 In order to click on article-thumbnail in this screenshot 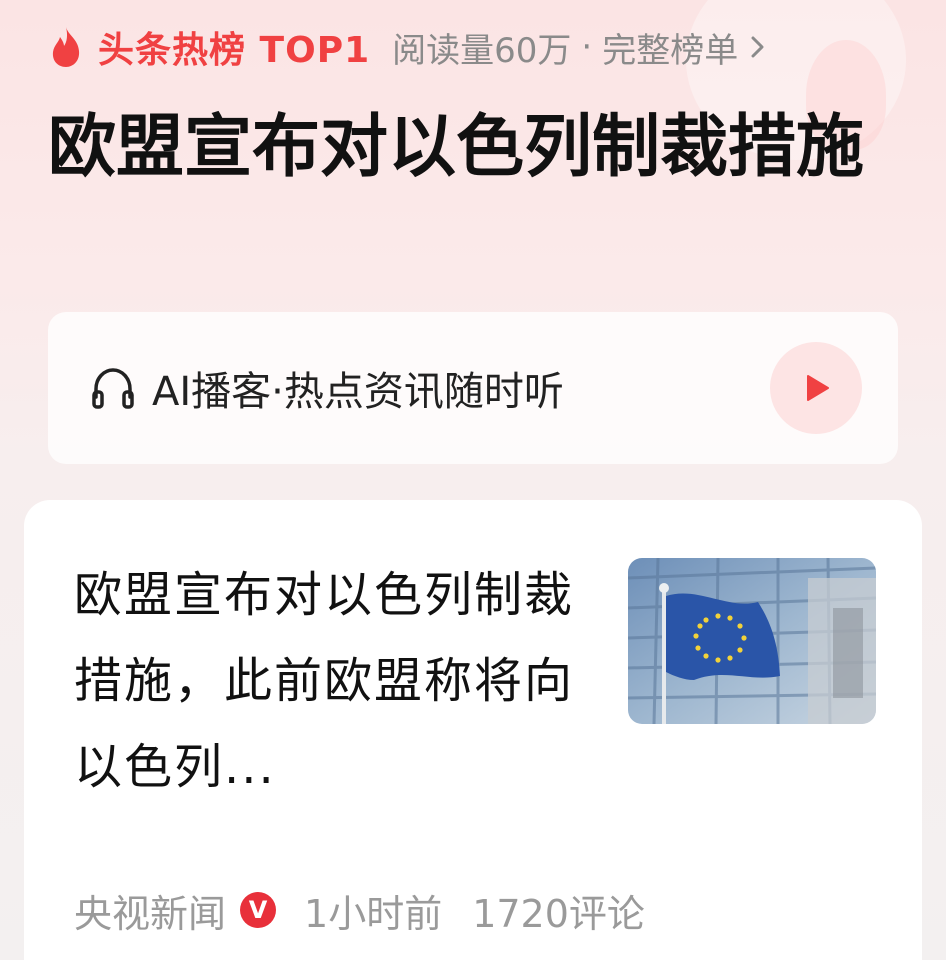, I will do `click(752, 641)`.